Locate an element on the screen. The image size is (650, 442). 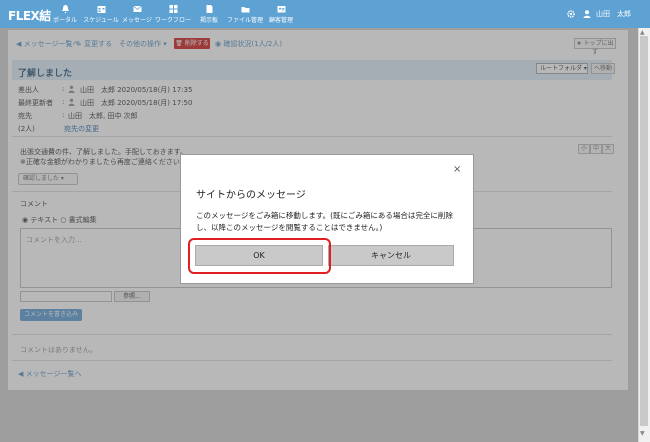
envelope-icon is located at coordinates (137, 8).